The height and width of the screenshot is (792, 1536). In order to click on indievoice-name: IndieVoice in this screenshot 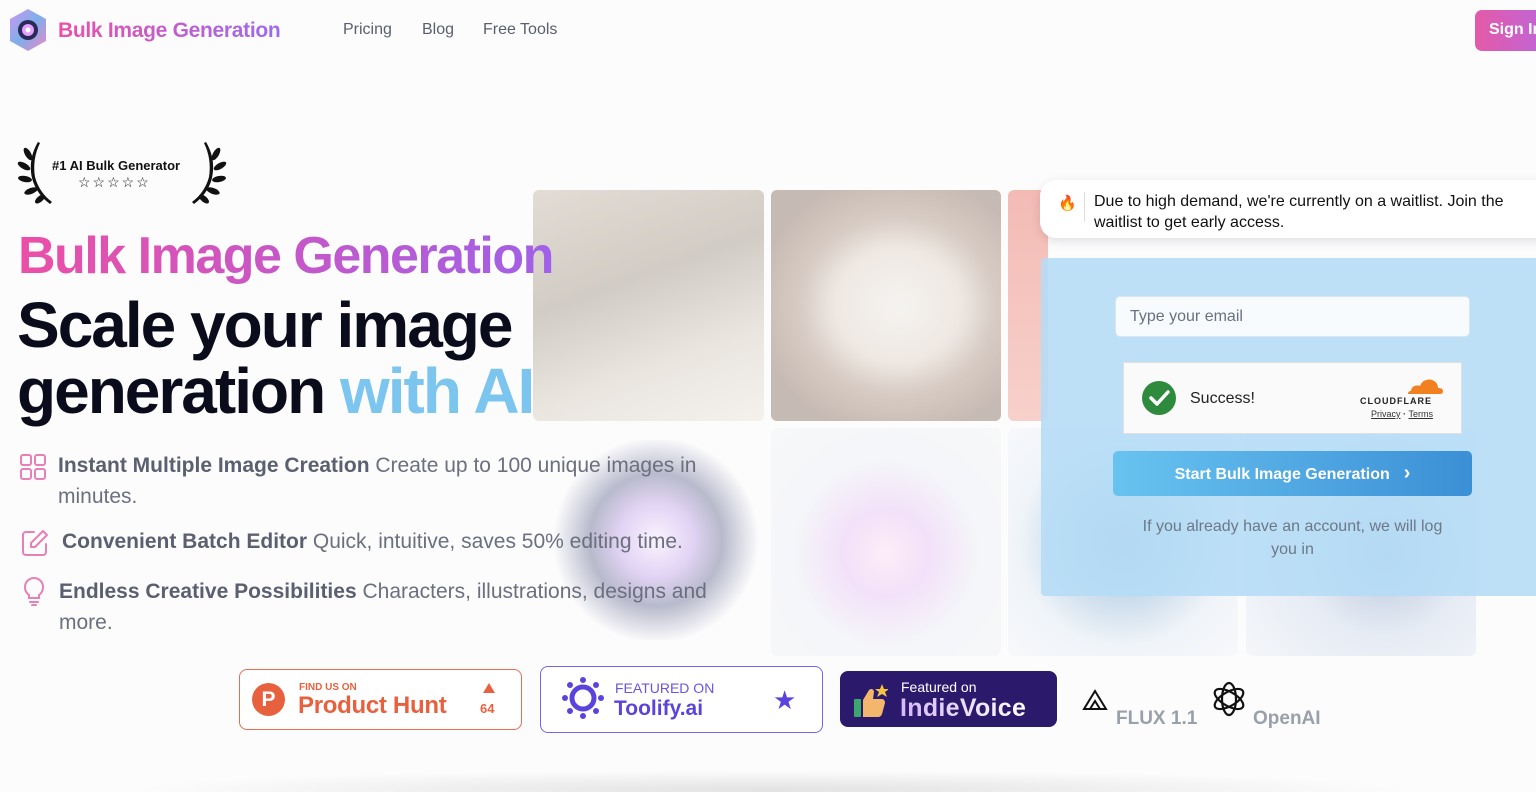, I will do `click(963, 708)`.